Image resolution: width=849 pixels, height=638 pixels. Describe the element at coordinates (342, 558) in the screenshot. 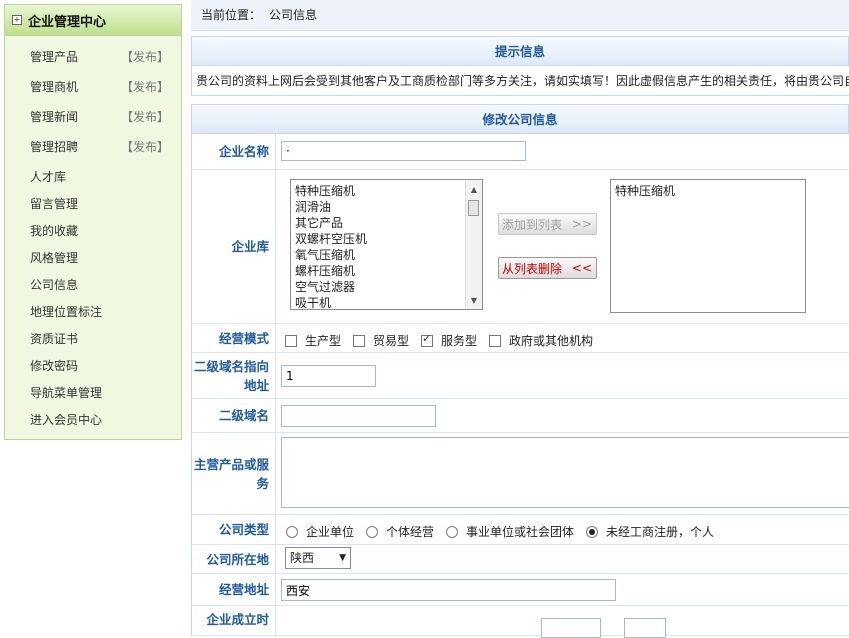

I see `chevron-down-icon: ▼` at that location.